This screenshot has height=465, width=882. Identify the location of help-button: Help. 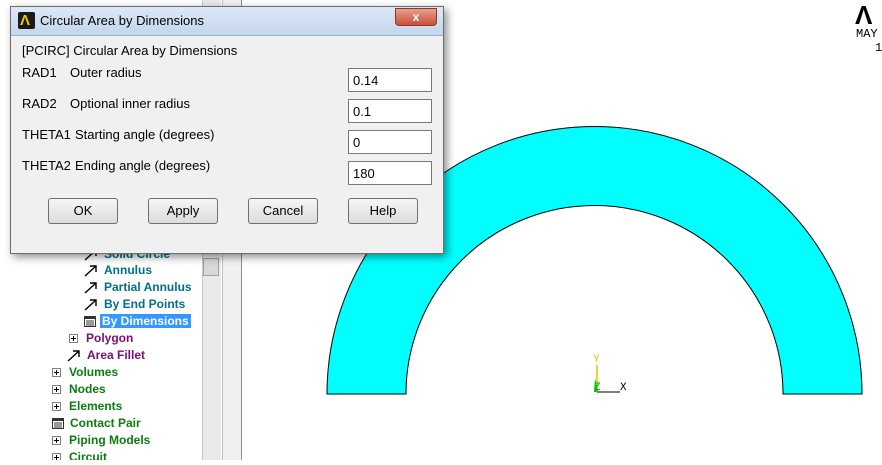
(383, 211).